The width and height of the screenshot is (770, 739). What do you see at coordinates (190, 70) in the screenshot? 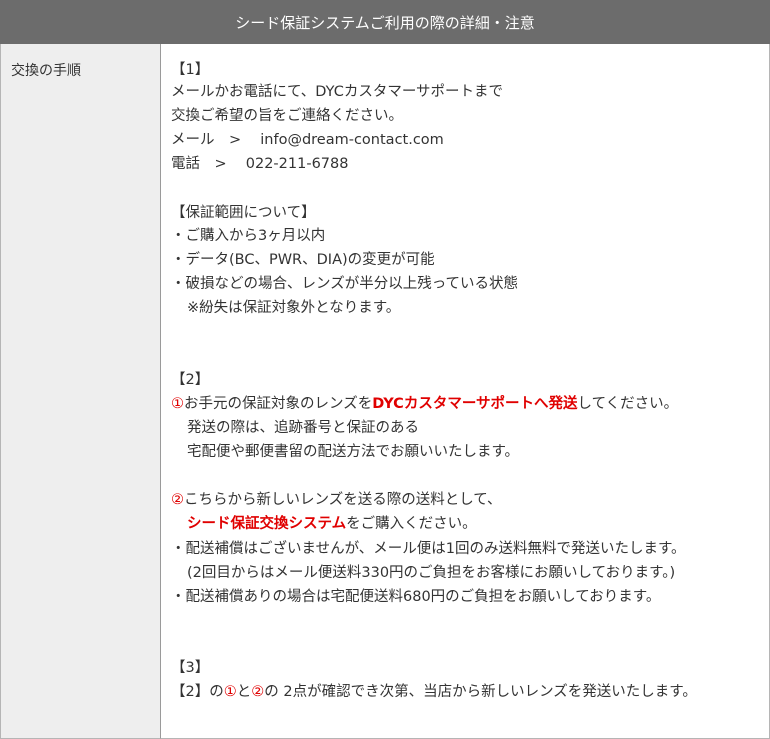
I see `step1-heading: 【1】` at bounding box center [190, 70].